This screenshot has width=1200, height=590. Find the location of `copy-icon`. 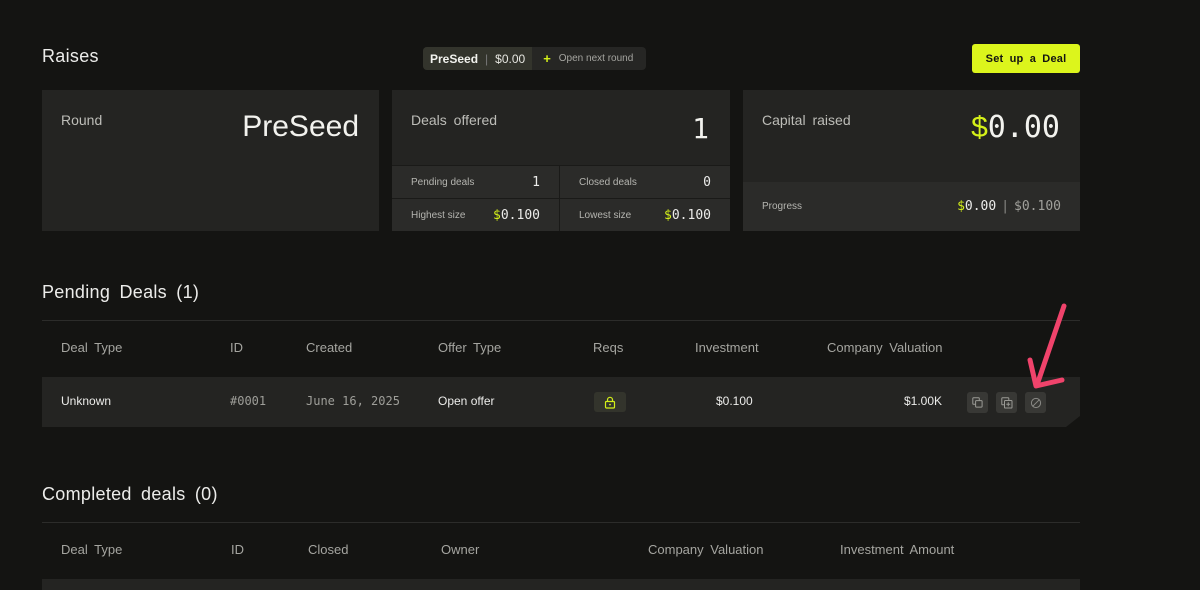

copy-icon is located at coordinates (977, 402).